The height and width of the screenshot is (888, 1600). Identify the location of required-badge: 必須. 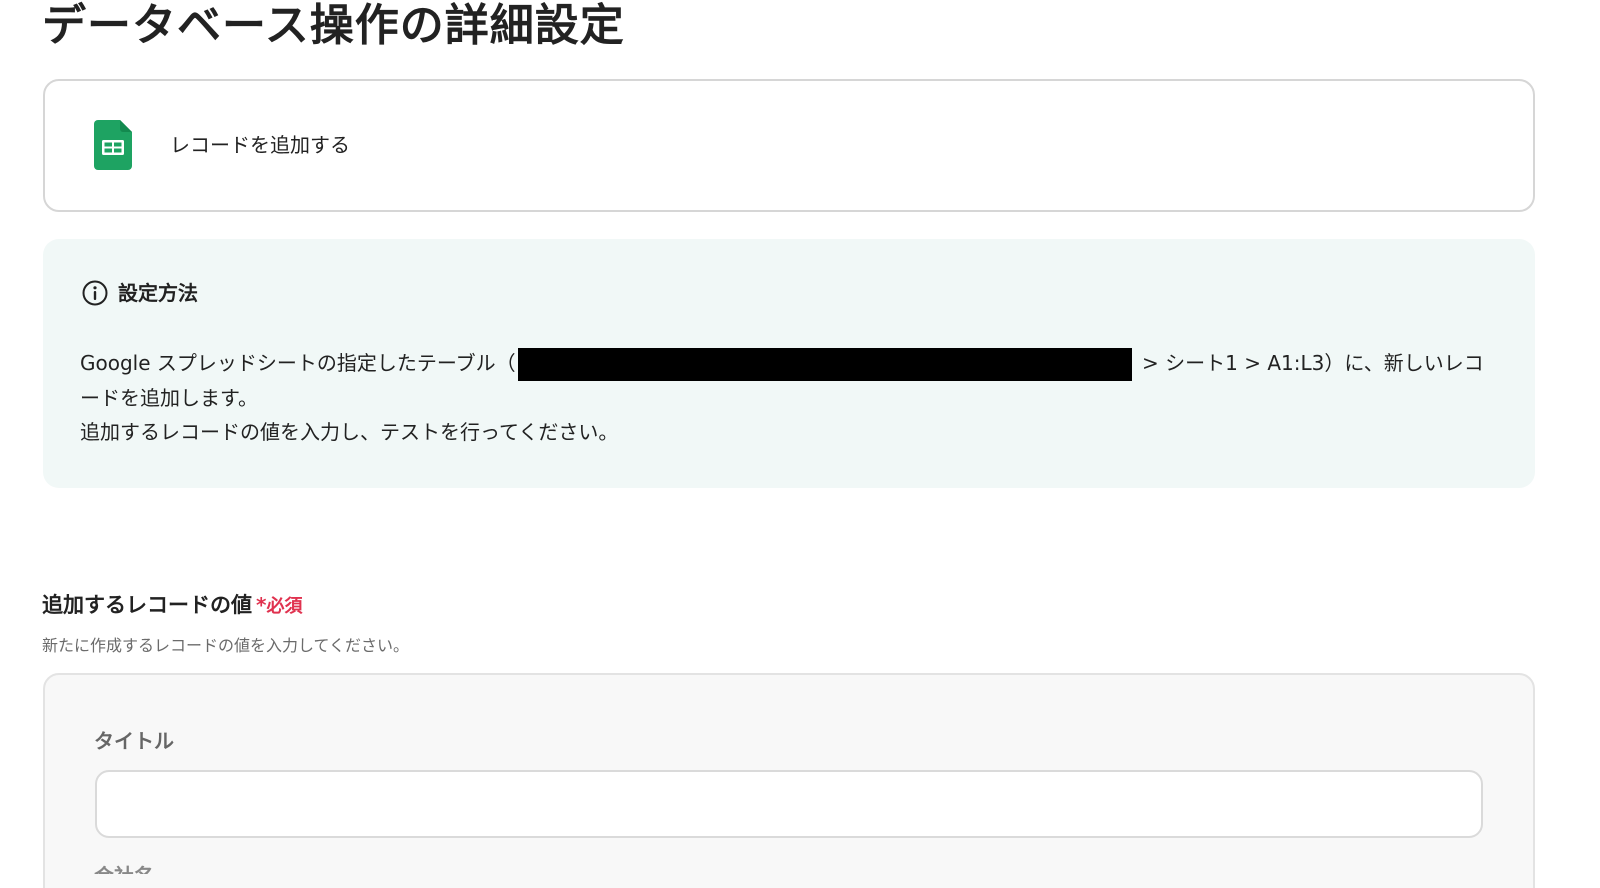
(284, 606).